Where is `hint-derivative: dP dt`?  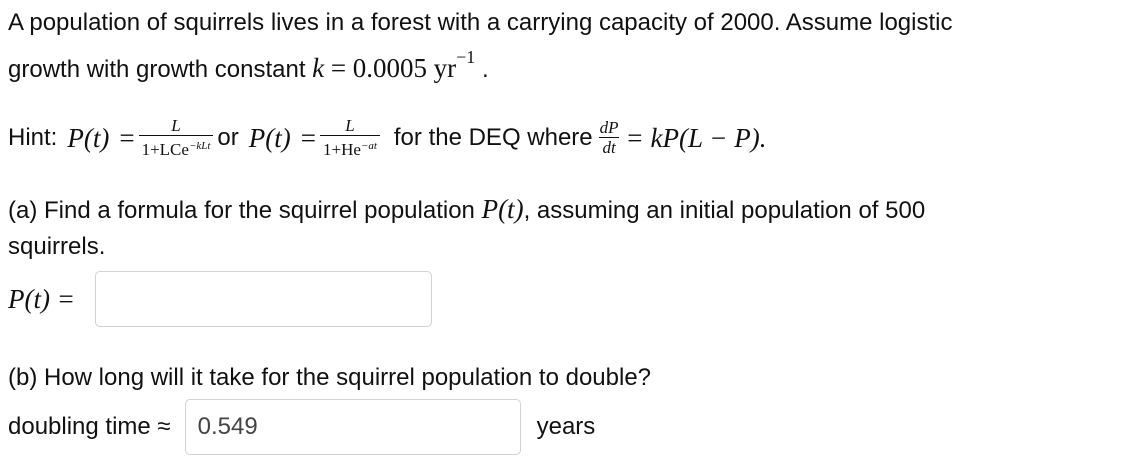 hint-derivative: dP dt is located at coordinates (609, 137).